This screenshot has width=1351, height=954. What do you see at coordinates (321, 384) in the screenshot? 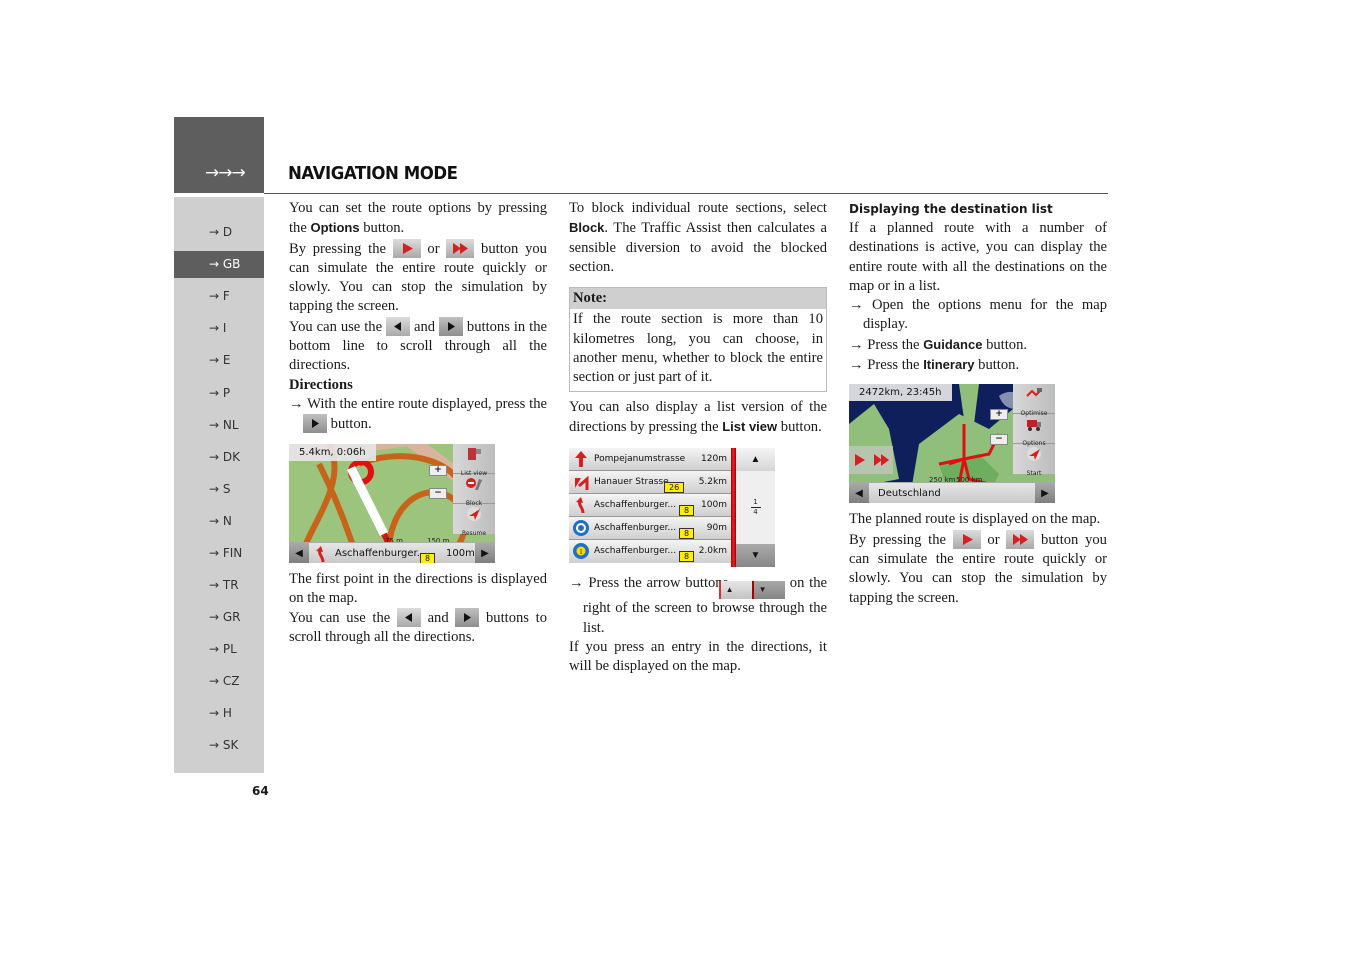
I see `directions-heading: Directions` at bounding box center [321, 384].